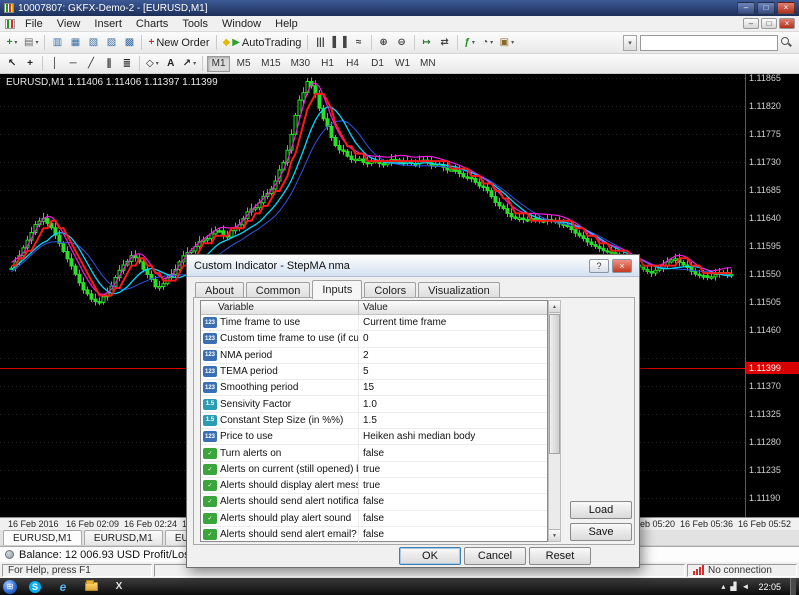  Describe the element at coordinates (746, 8) in the screenshot. I see `minimize-button: –` at that location.